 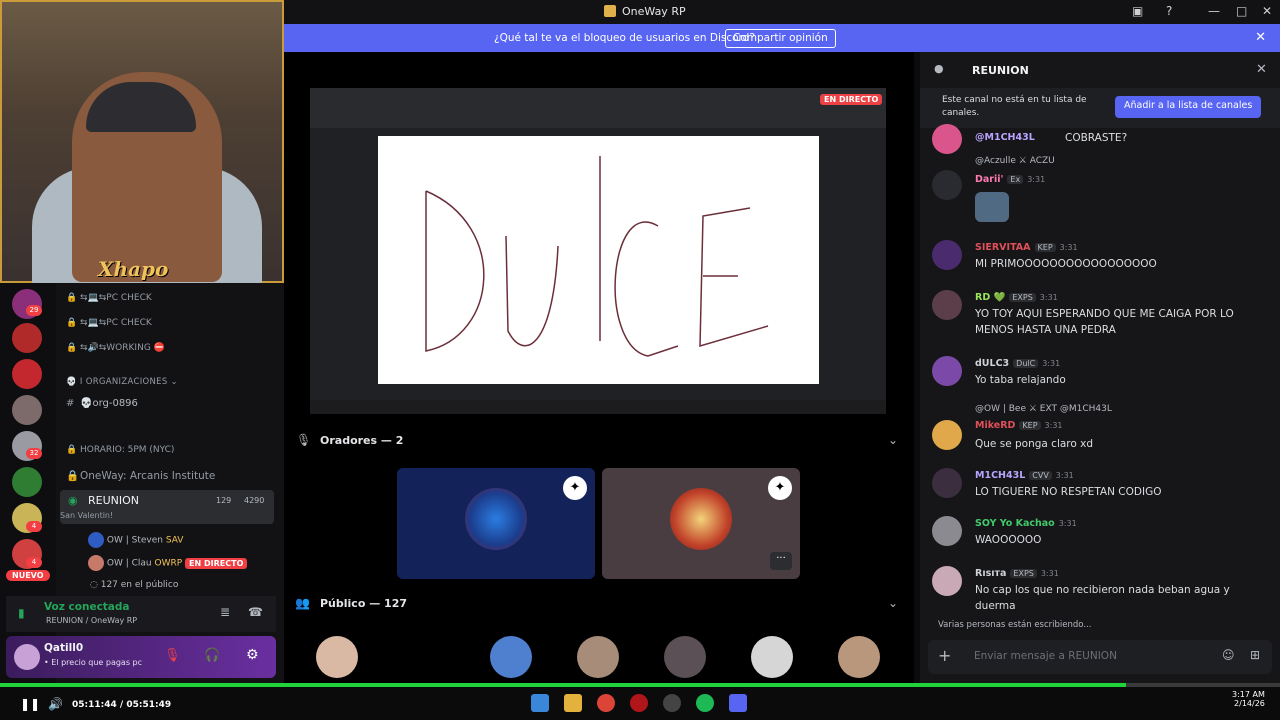 I want to click on voice-channel-reunion: ◉ REUNION San Valentin! 129 4290, so click(x=167, y=507).